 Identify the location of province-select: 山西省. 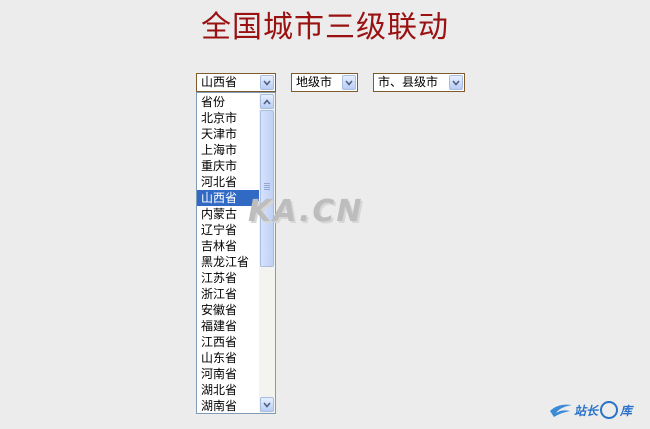
(236, 82).